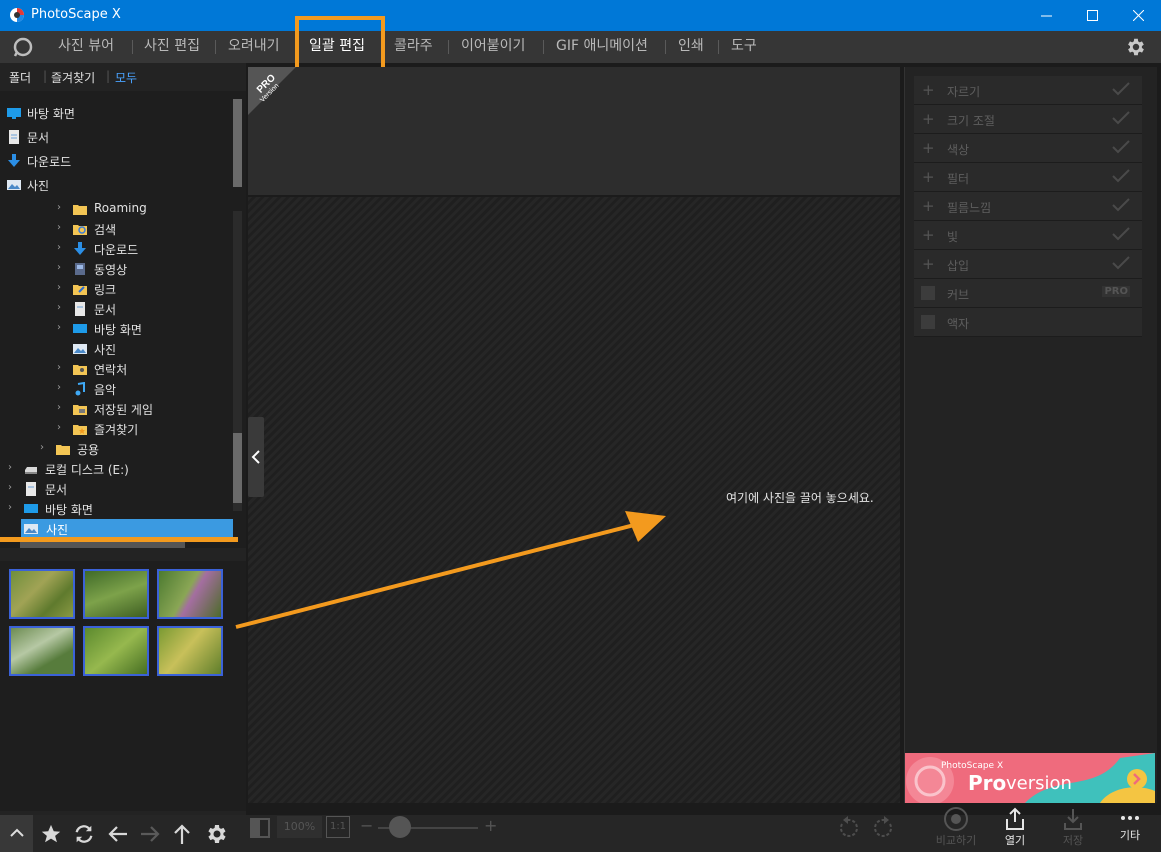 This screenshot has height=852, width=1161. I want to click on tree-scrollbar-thumb, so click(237, 468).